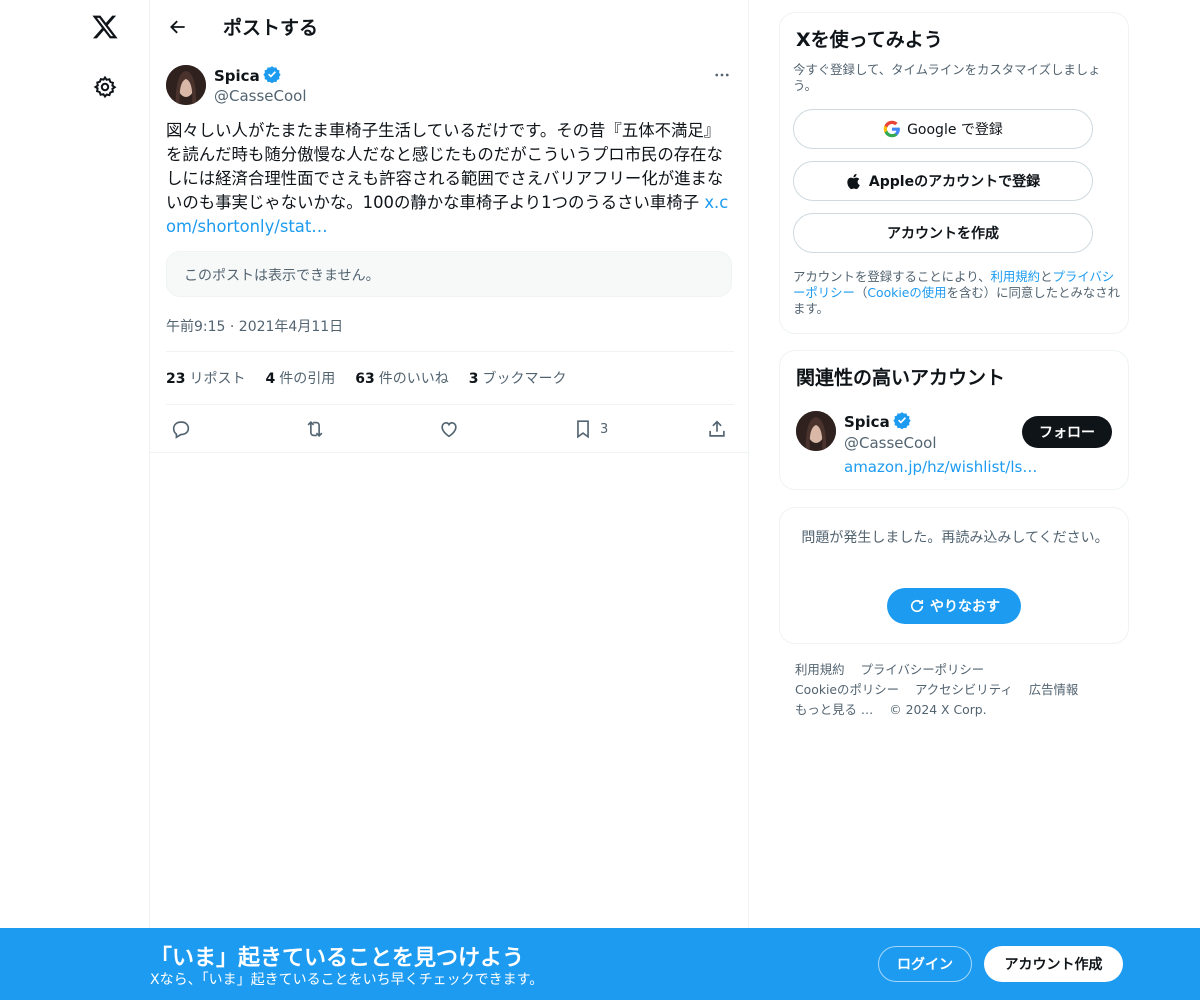 The image size is (1200, 1000). I want to click on left-nav, so click(75, 500).